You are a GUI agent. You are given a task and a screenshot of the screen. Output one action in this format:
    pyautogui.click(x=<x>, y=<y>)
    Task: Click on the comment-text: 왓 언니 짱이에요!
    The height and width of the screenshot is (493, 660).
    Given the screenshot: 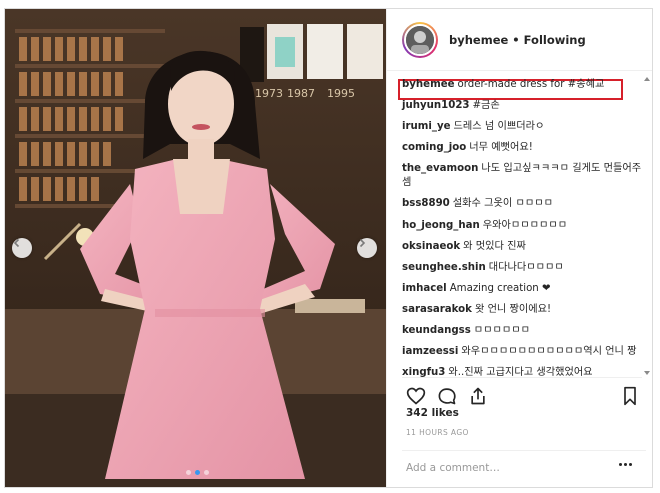 What is the action you would take?
    pyautogui.click(x=513, y=309)
    